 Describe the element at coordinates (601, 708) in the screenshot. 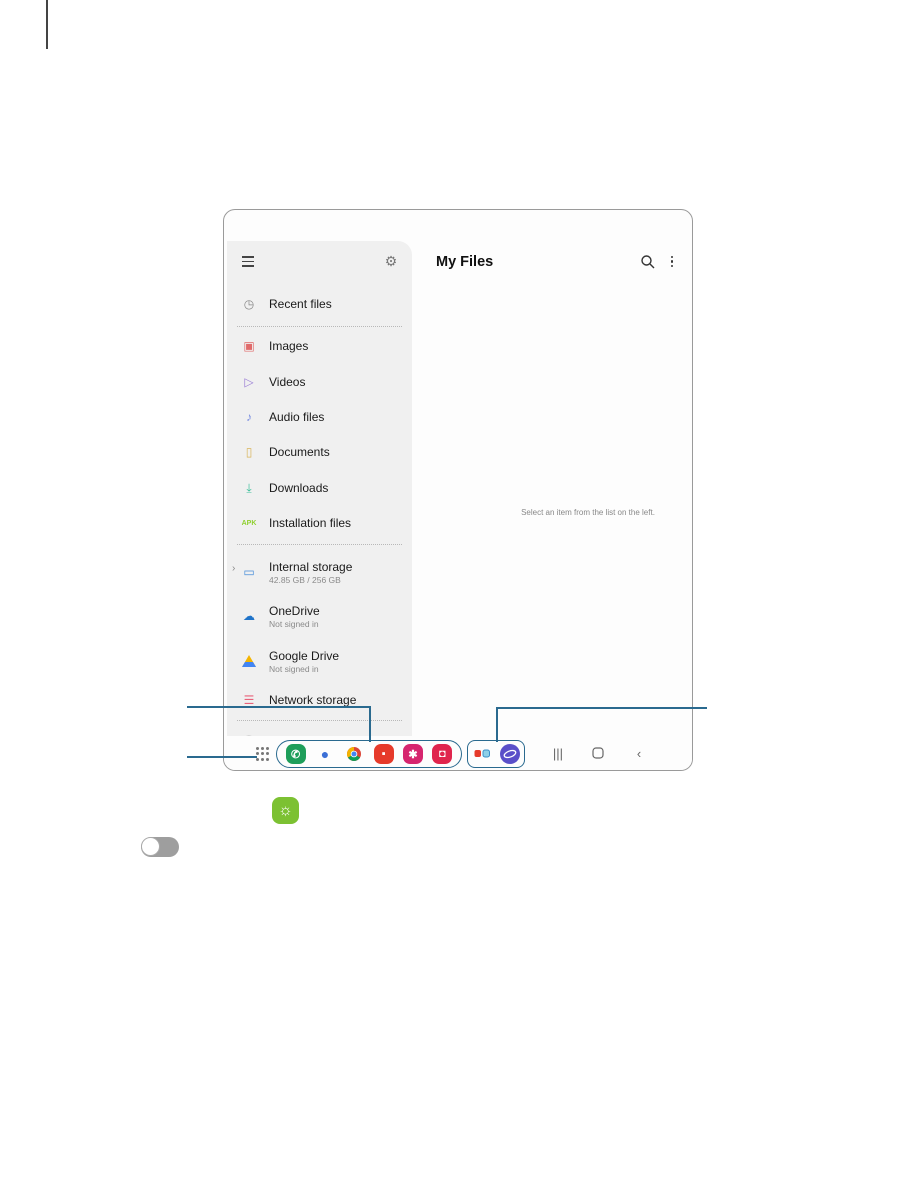

I see `callout-line-recent` at that location.